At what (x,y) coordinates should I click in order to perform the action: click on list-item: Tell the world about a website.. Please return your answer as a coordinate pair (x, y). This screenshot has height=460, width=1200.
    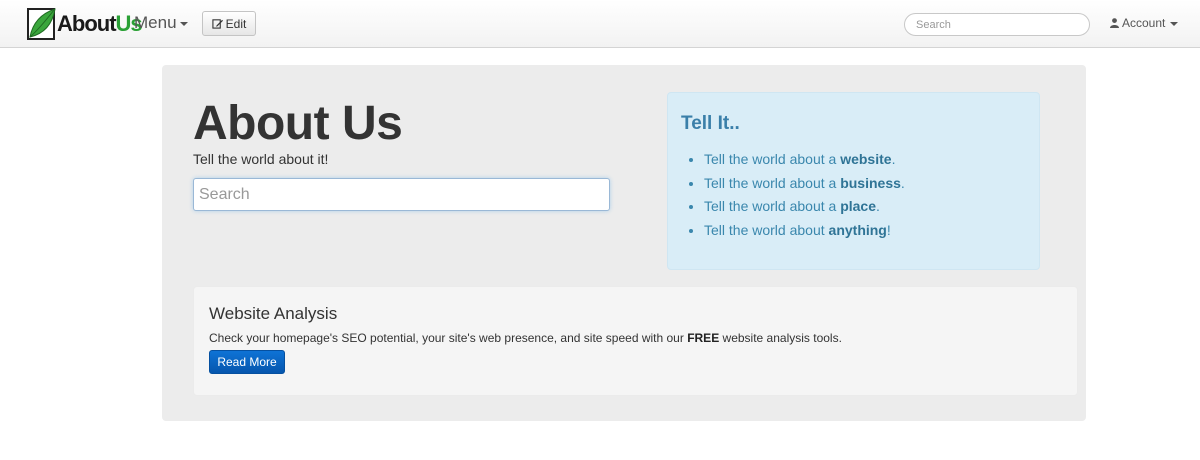
    Looking at the image, I should click on (804, 160).